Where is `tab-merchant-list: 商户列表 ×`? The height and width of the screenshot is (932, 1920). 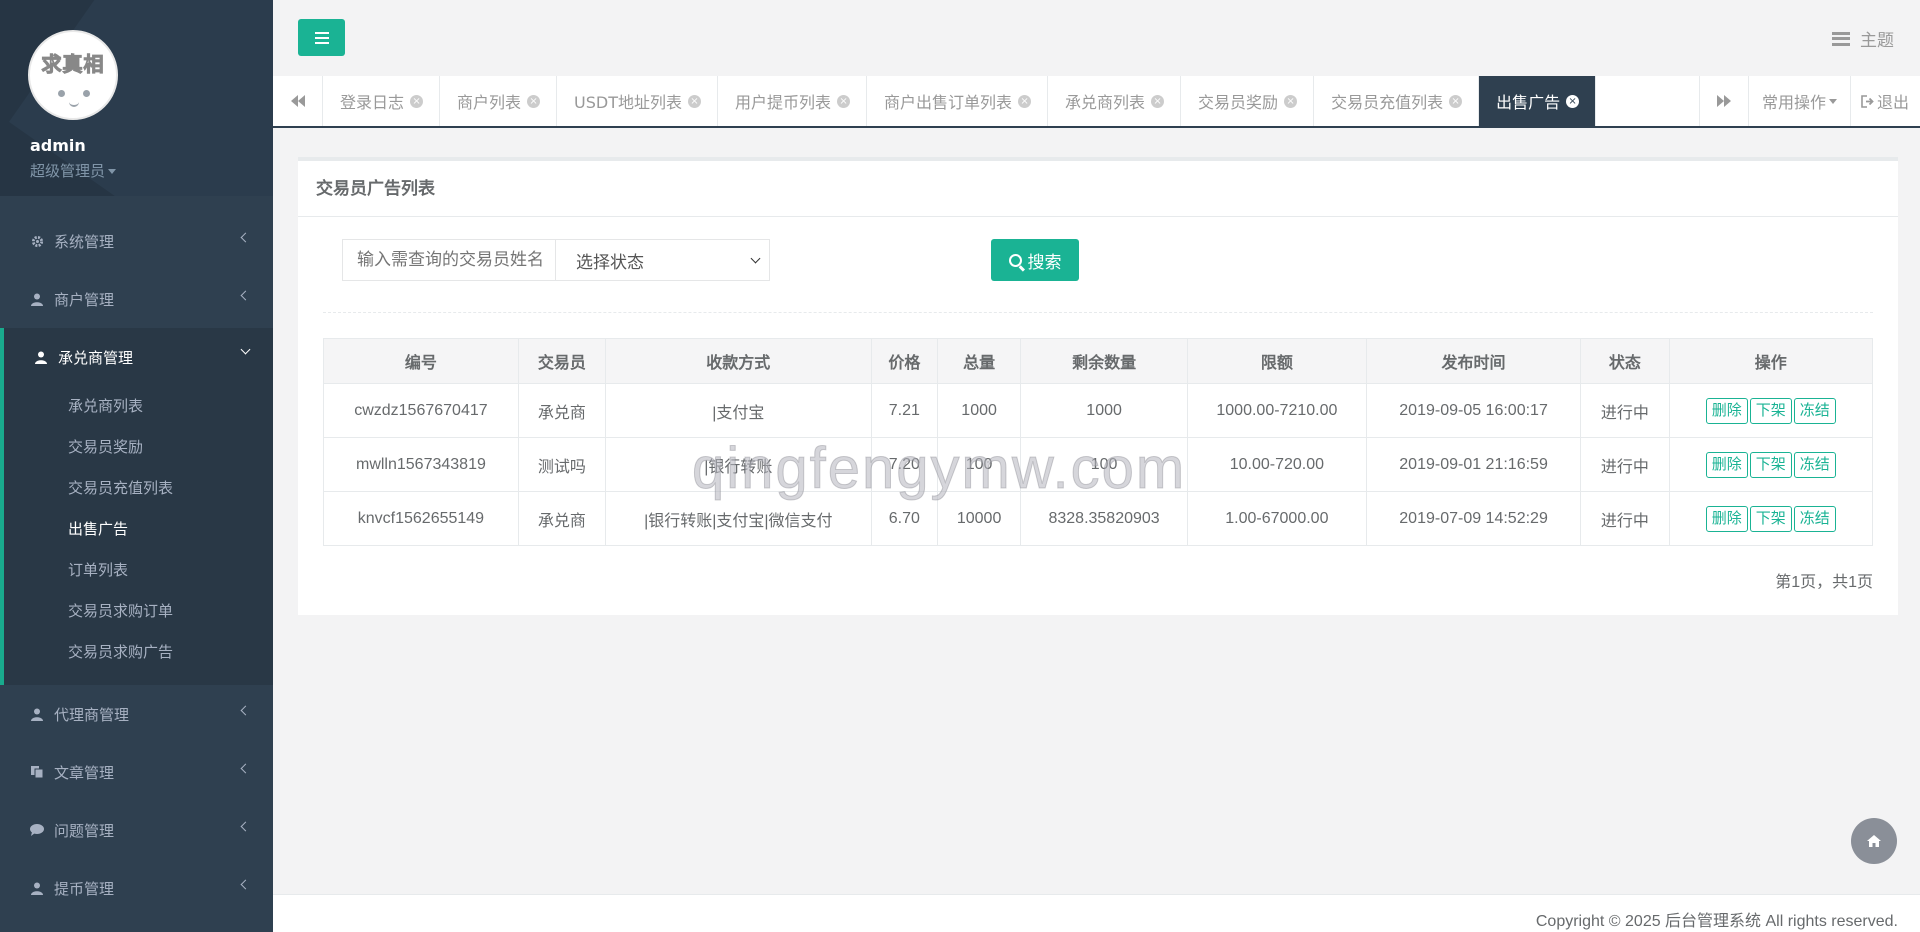 tab-merchant-list: 商户列表 × is located at coordinates (499, 101).